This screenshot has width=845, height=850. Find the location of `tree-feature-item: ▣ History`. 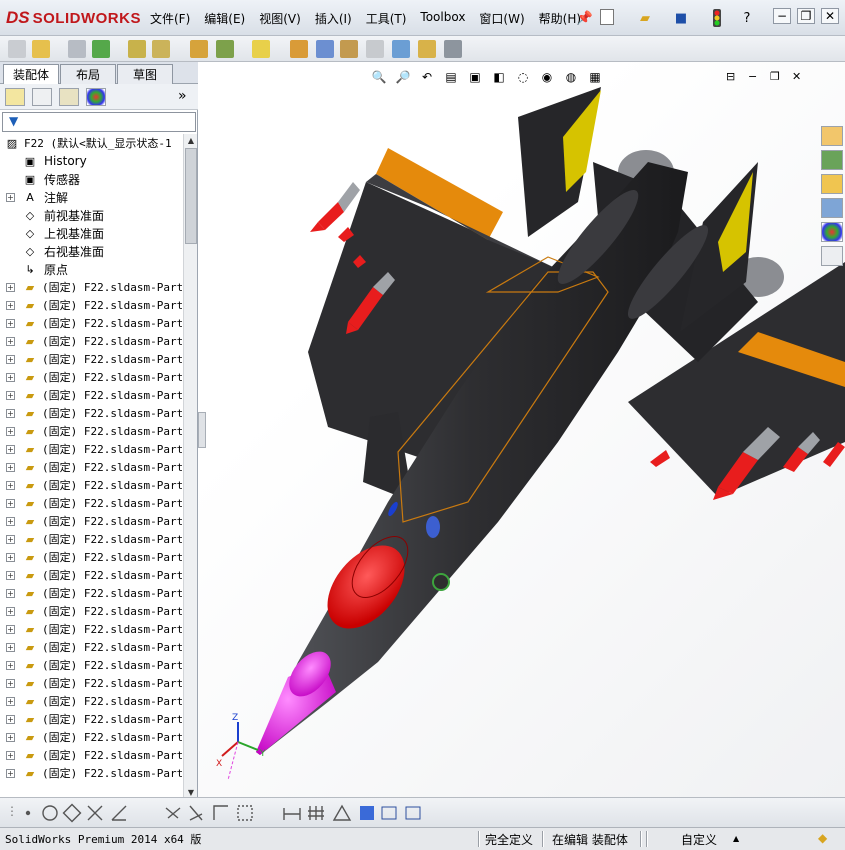

tree-feature-item: ▣ History is located at coordinates (91, 161).